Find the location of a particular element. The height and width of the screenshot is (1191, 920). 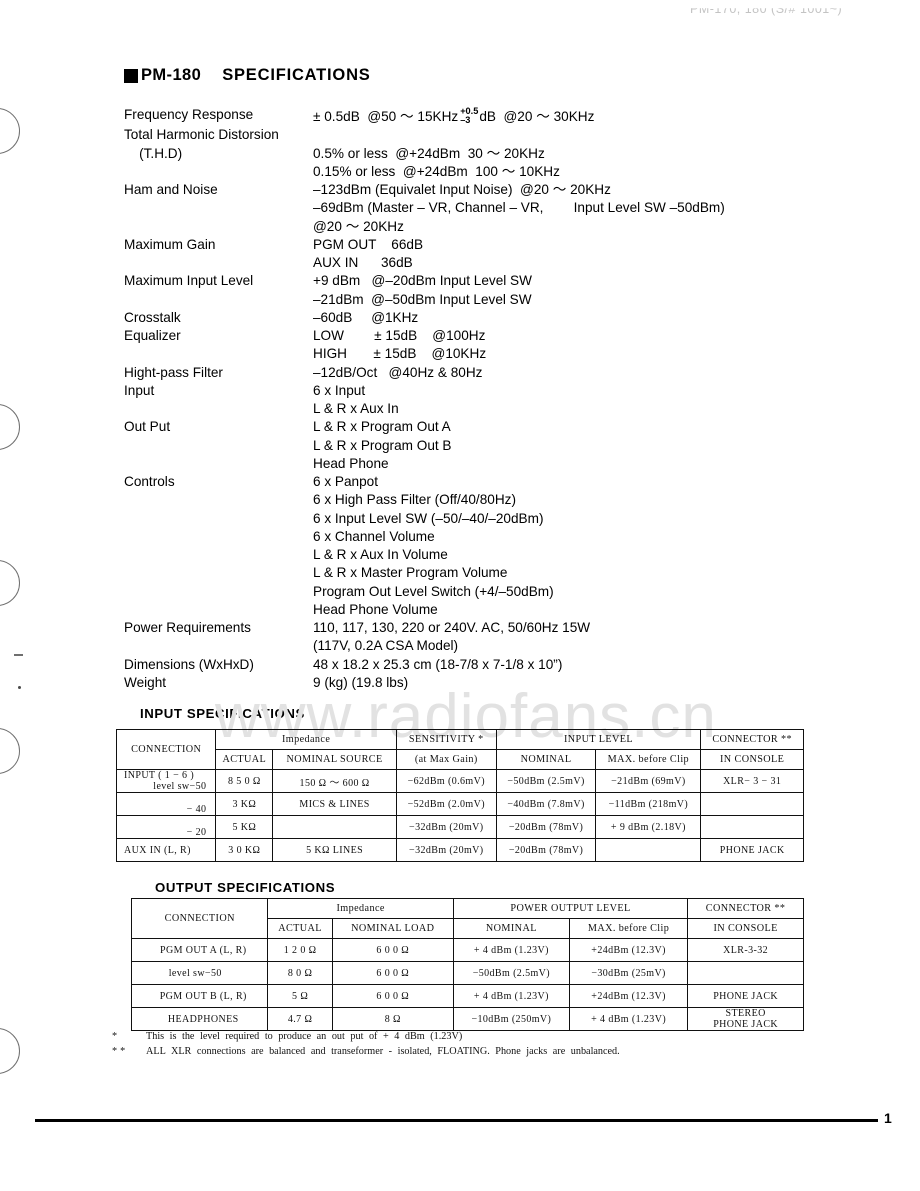

cell-connection: PGM OUT A (L, R) is located at coordinates (199, 950).